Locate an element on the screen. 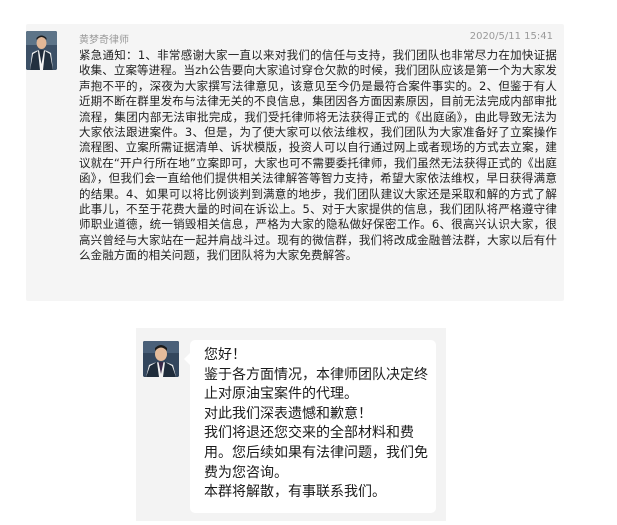  bubble-tail is located at coordinates (187, 359).